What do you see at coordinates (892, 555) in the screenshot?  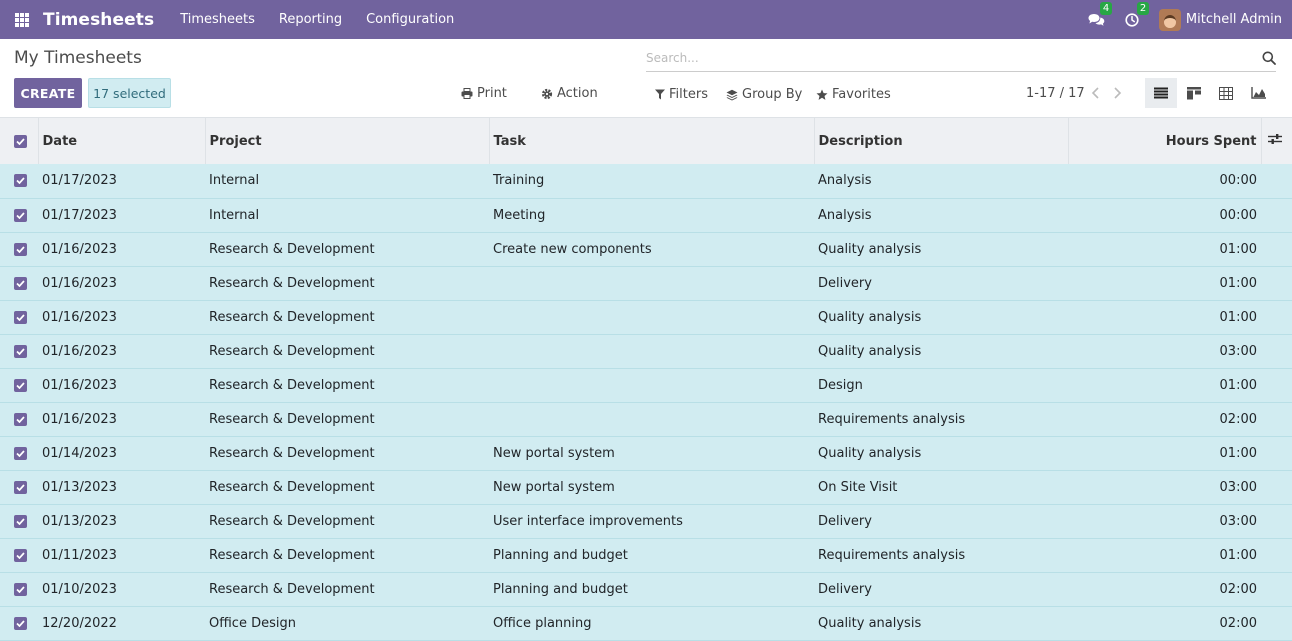 I see `cell-description: Requirements analysis` at bounding box center [892, 555].